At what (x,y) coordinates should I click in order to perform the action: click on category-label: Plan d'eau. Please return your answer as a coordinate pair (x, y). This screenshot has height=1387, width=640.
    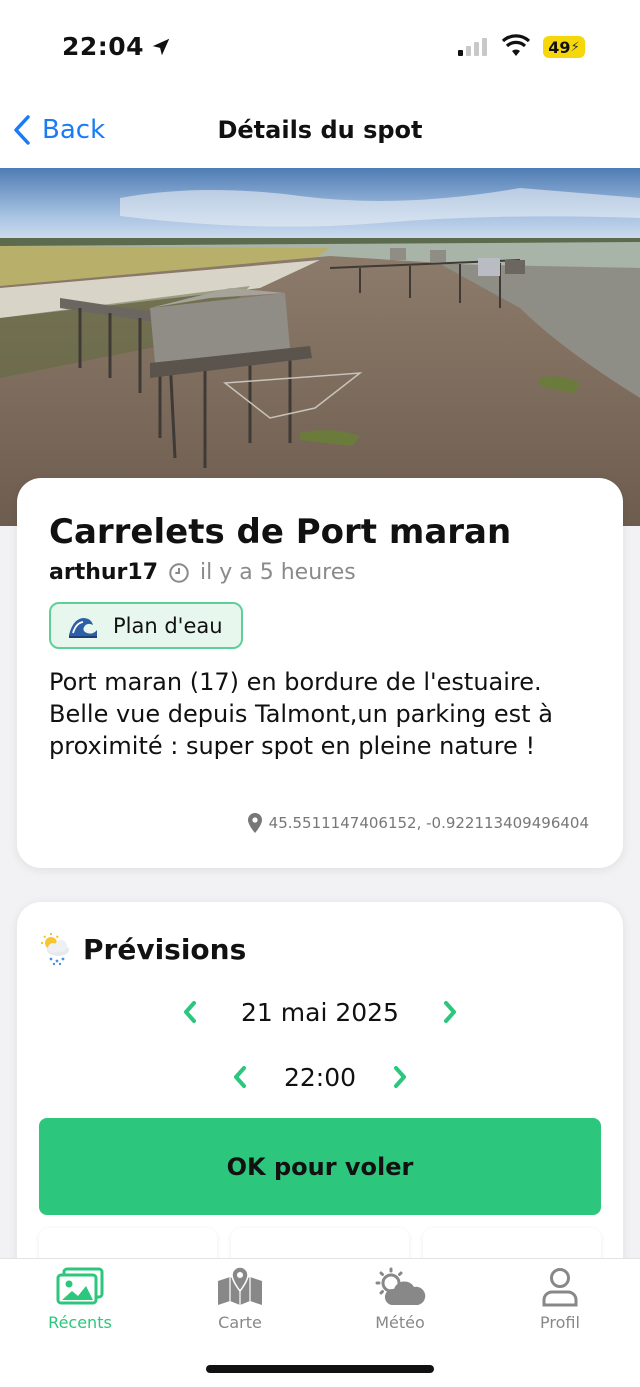
    Looking at the image, I should click on (168, 625).